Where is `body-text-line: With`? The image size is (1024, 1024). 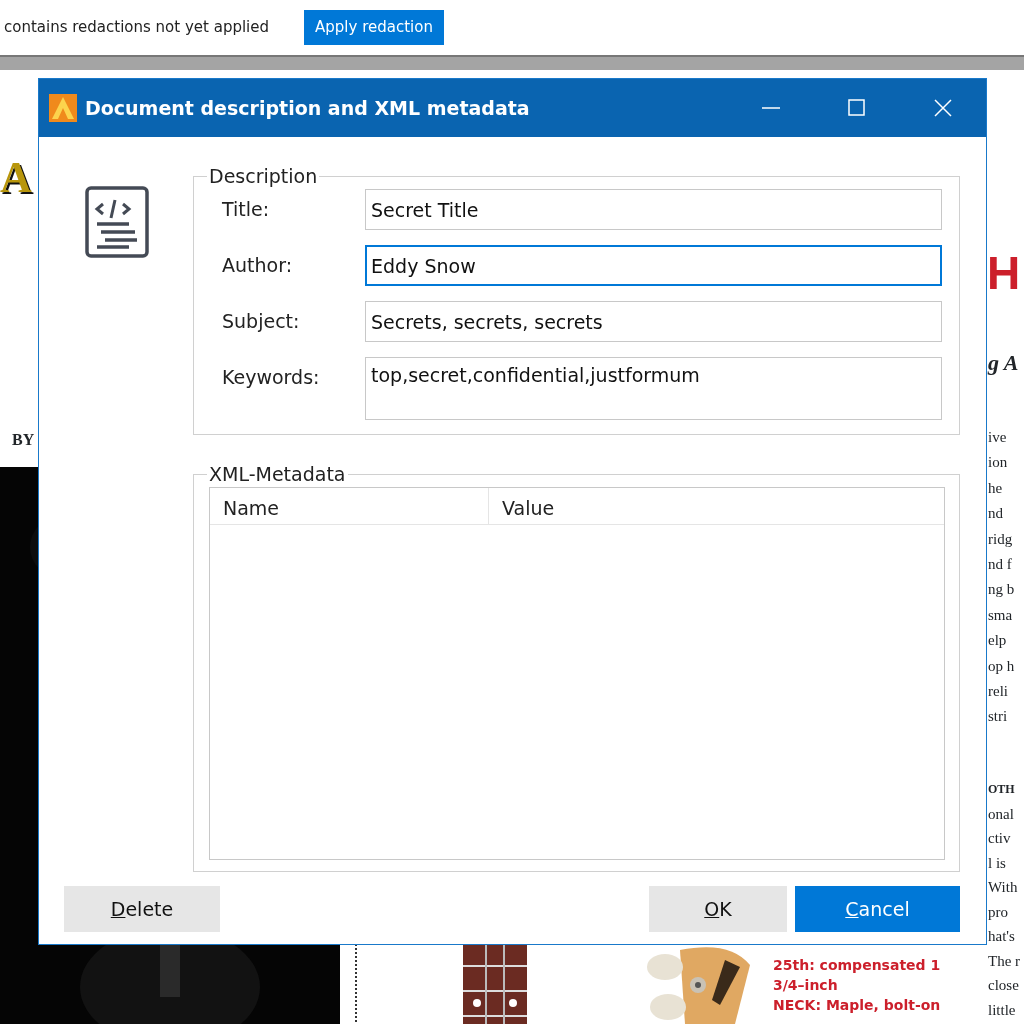
body-text-line: With is located at coordinates (1003, 887).